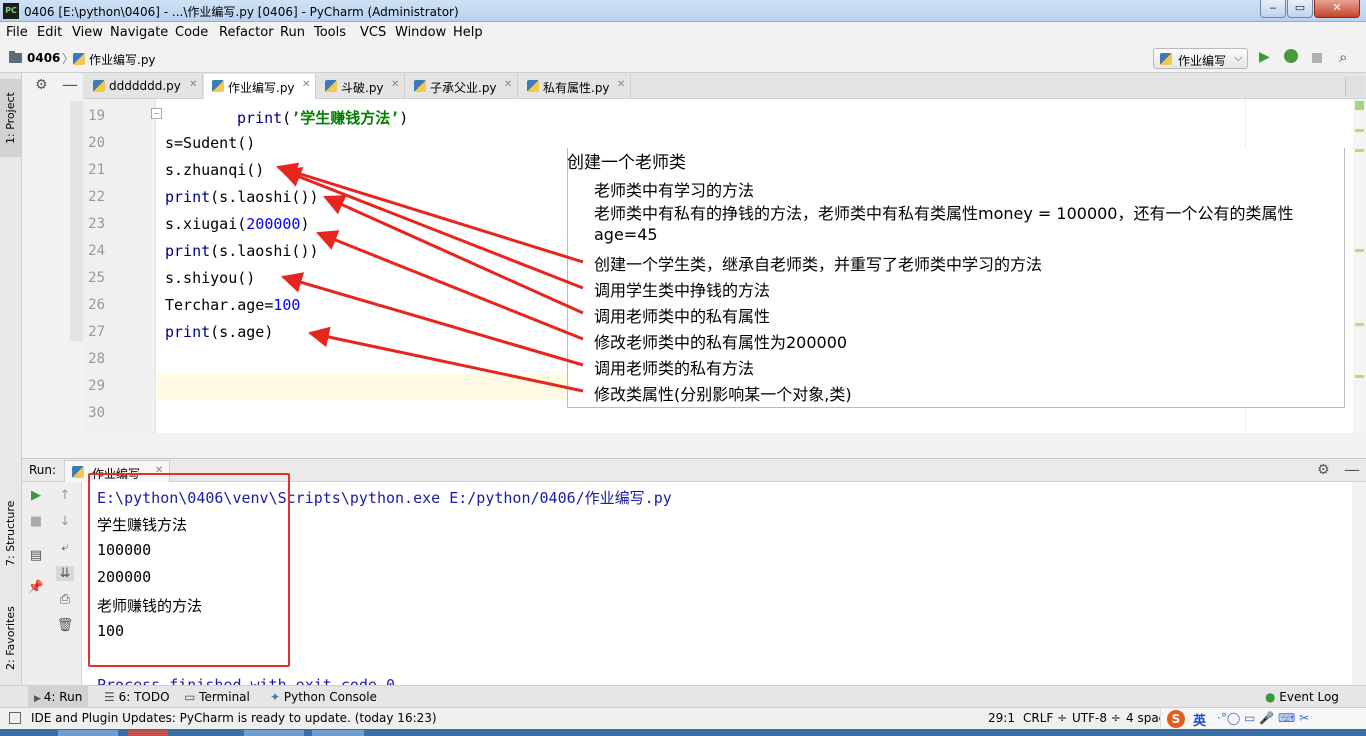 Image resolution: width=1366 pixels, height=736 pixels. I want to click on tool-tab-label: Event Log, so click(1309, 697).